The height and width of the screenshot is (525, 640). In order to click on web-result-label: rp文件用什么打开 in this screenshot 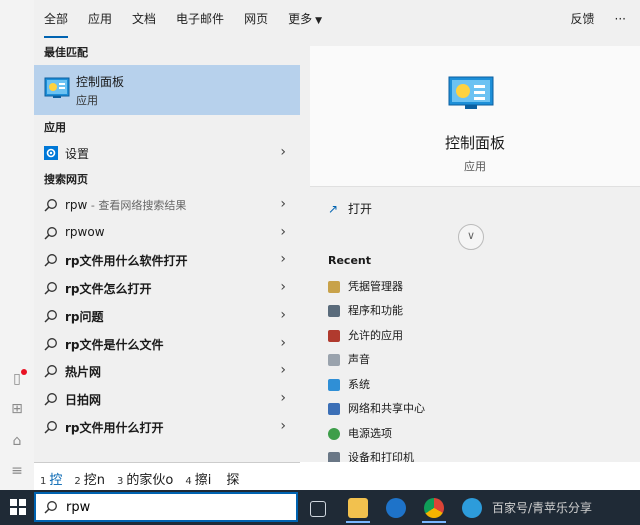, I will do `click(114, 428)`.